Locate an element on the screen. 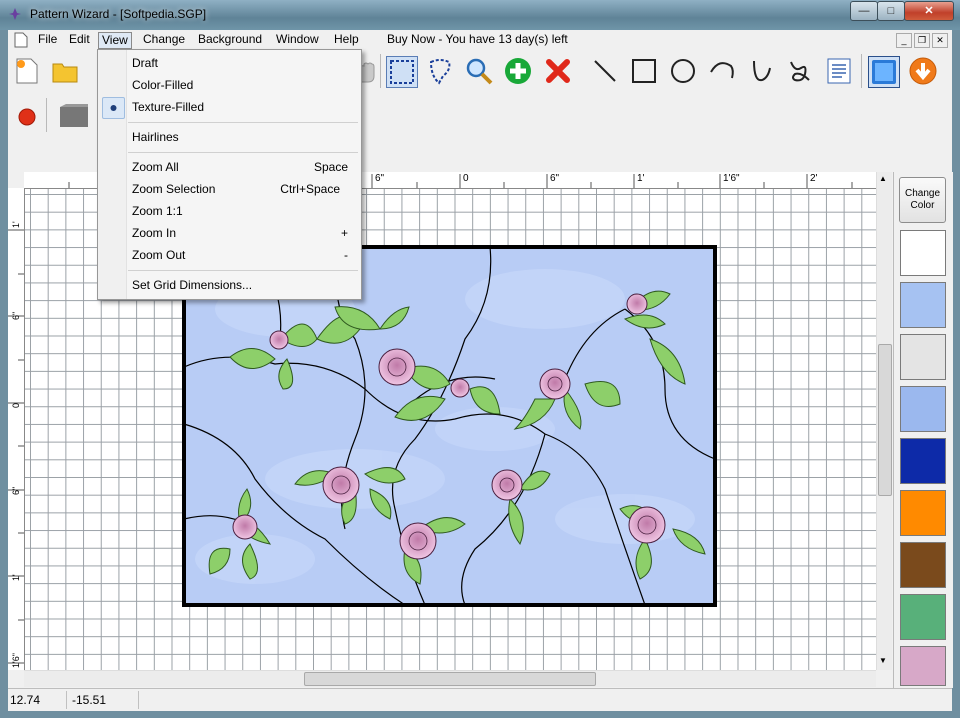 The height and width of the screenshot is (718, 960). menu-gutter is located at coordinates (112, 174).